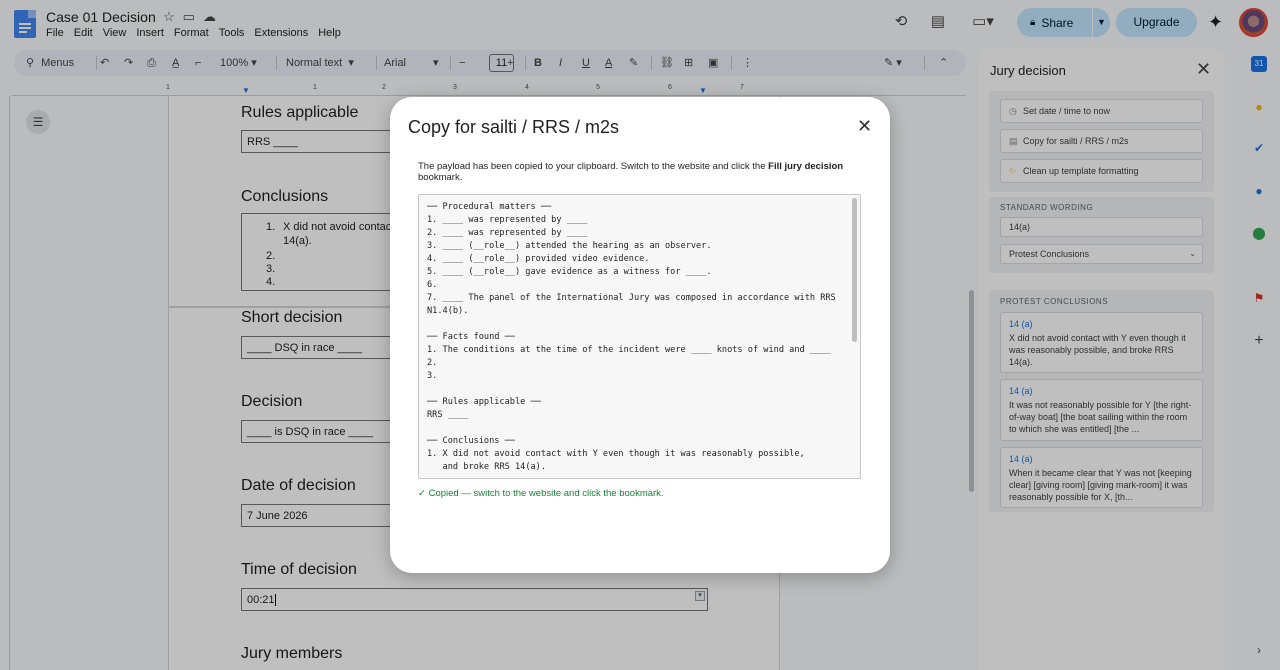  What do you see at coordinates (854, 270) in the screenshot?
I see `payload-scrollbar` at bounding box center [854, 270].